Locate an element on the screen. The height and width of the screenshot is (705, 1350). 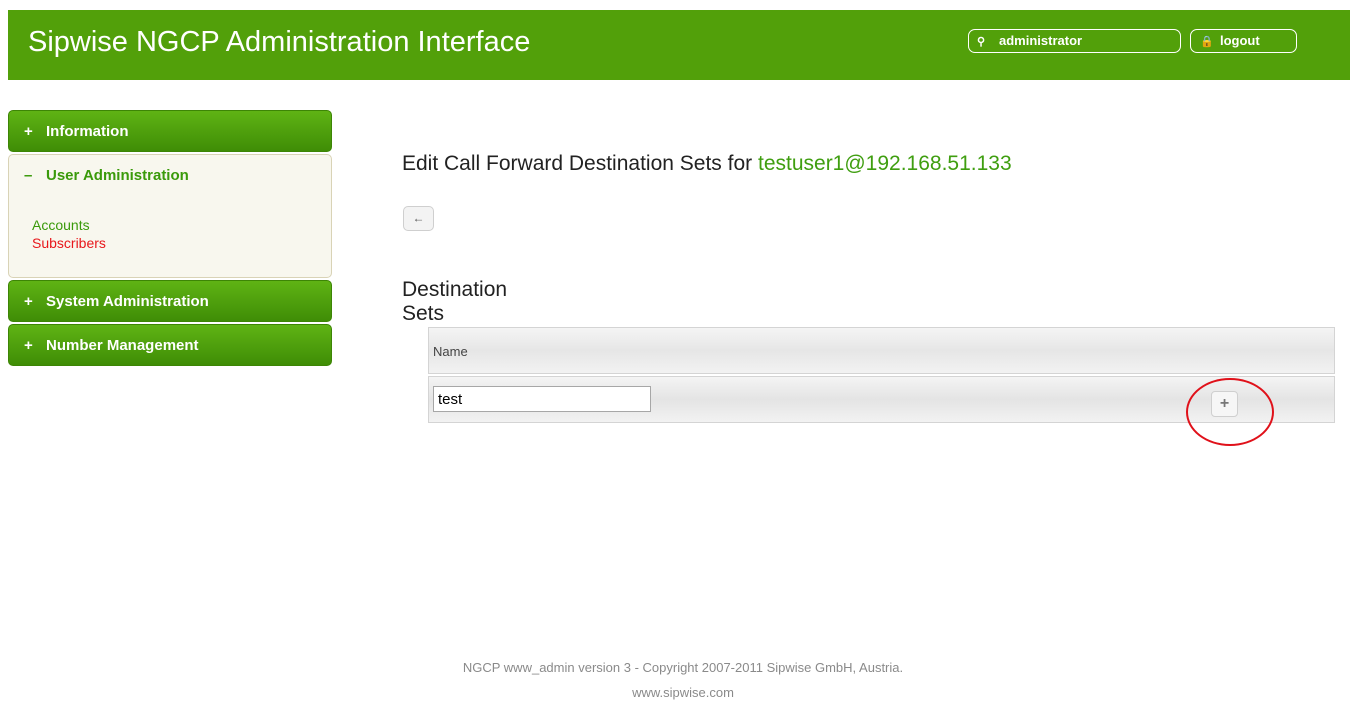
back-button: ← is located at coordinates (418, 218).